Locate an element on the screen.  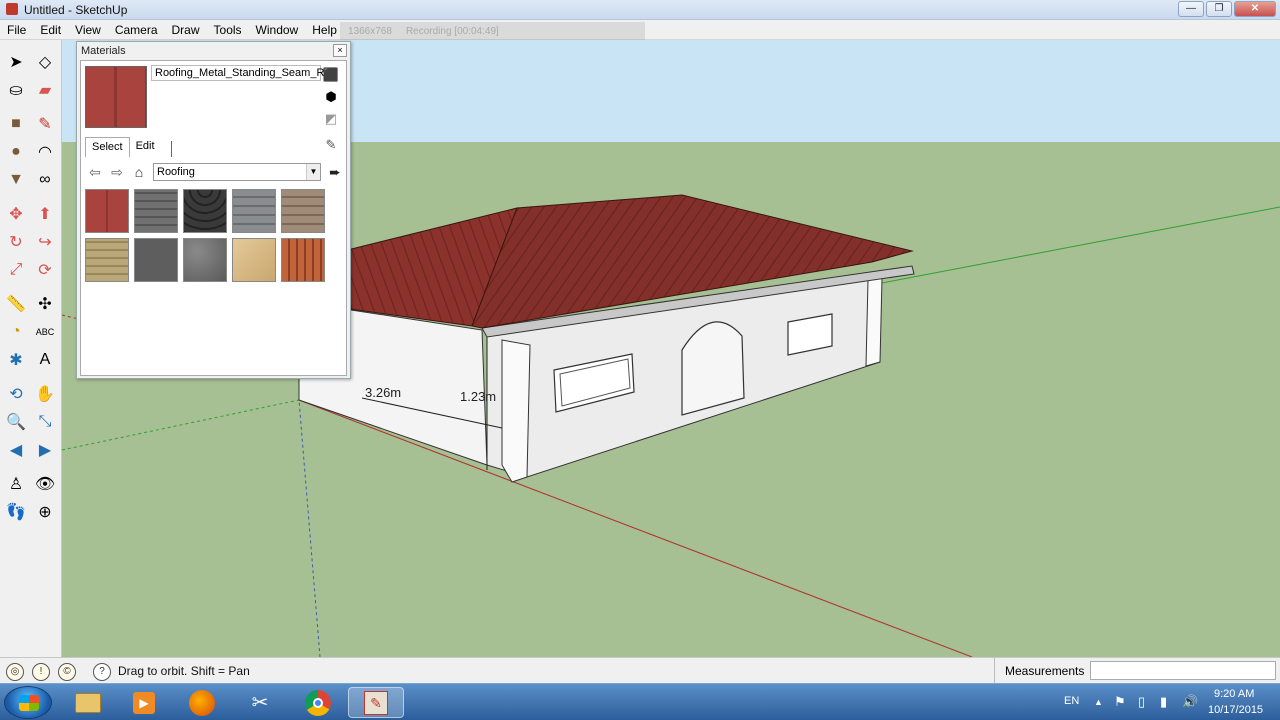
push-pull-icon: ⬆ is located at coordinates (45, 214).